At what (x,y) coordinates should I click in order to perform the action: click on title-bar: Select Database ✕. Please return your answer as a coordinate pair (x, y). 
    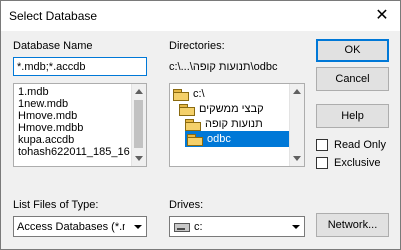
    Looking at the image, I should click on (200, 16).